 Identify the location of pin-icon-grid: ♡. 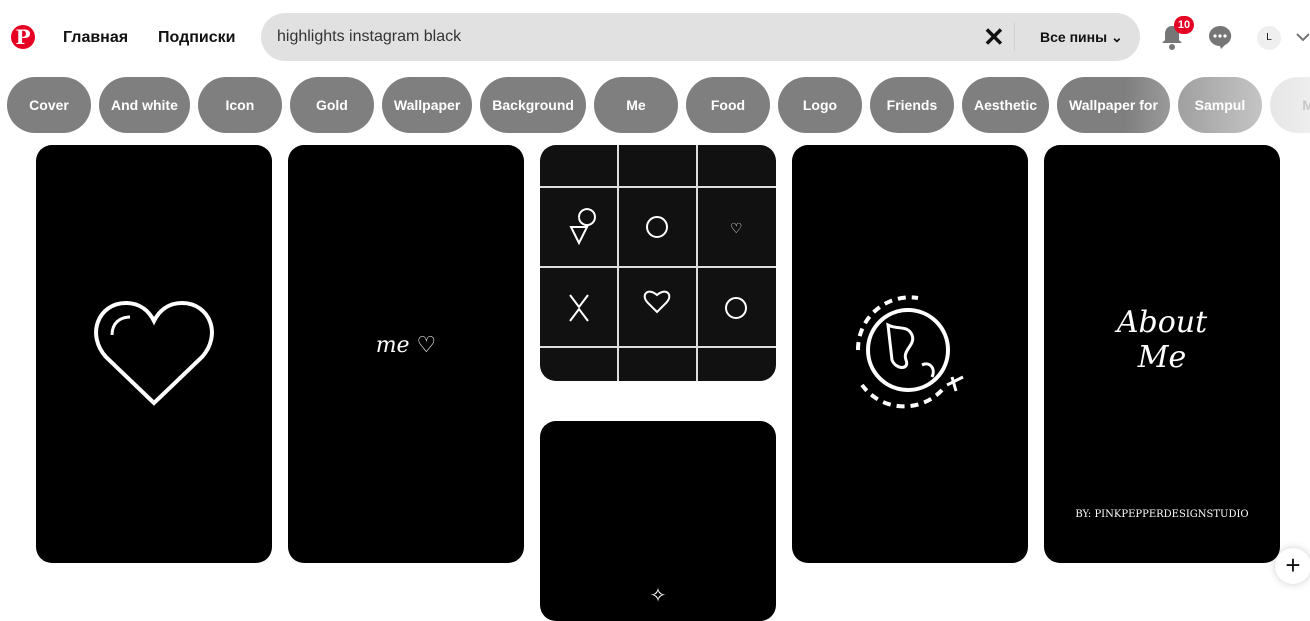
(658, 263).